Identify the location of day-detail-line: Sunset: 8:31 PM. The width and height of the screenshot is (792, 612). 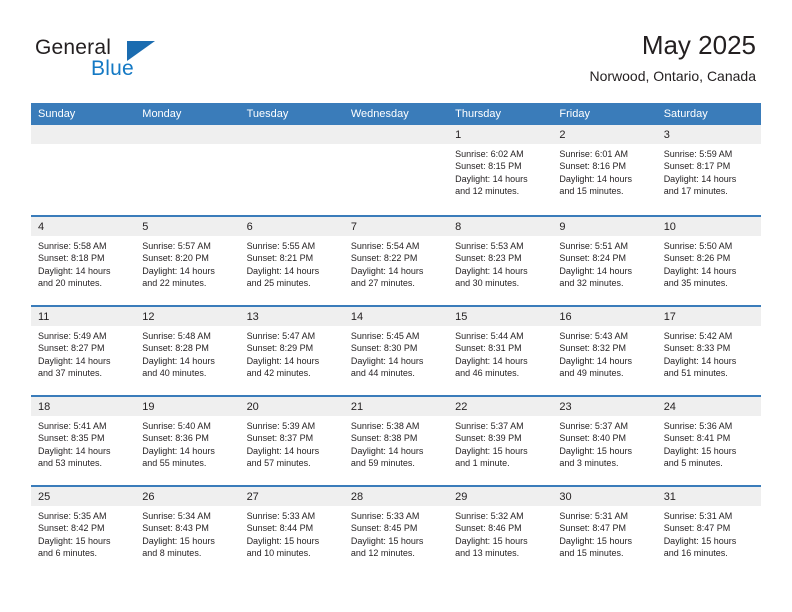
(488, 348).